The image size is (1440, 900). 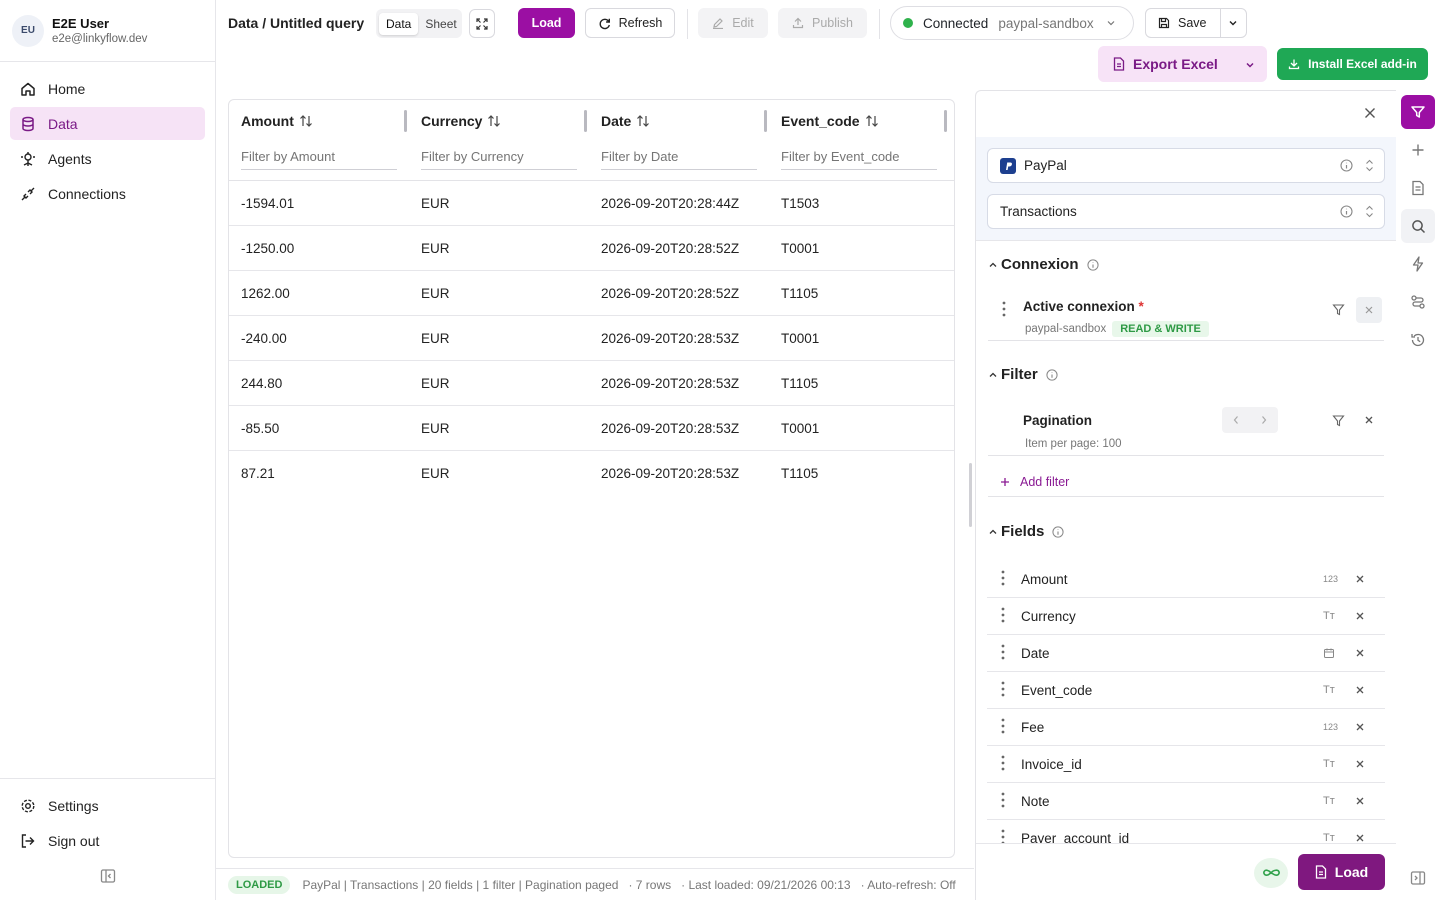 What do you see at coordinates (1418, 112) in the screenshot?
I see `rail-filter-button` at bounding box center [1418, 112].